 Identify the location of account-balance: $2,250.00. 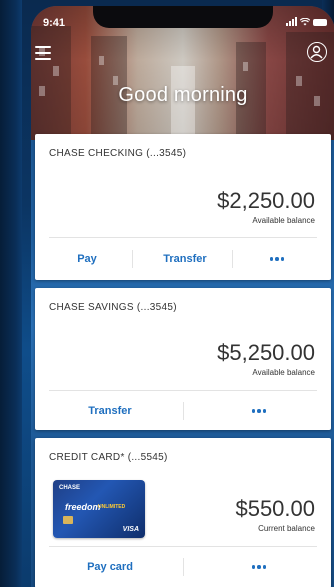
(266, 200).